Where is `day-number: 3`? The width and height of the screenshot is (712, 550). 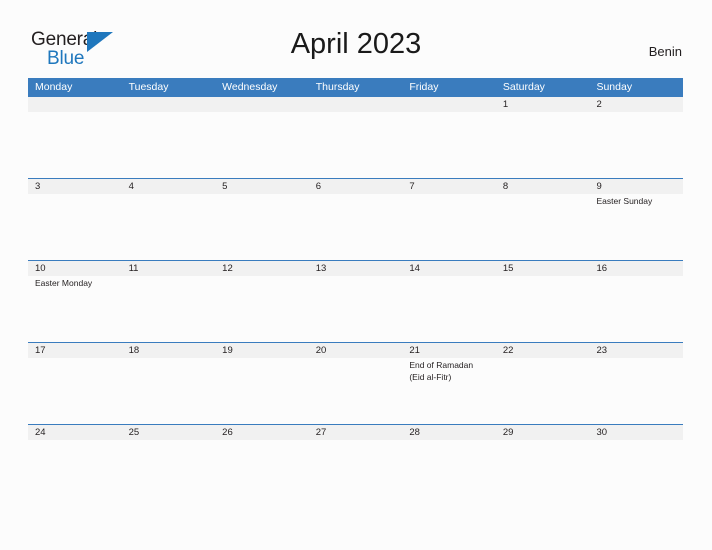 day-number: 3 is located at coordinates (38, 186).